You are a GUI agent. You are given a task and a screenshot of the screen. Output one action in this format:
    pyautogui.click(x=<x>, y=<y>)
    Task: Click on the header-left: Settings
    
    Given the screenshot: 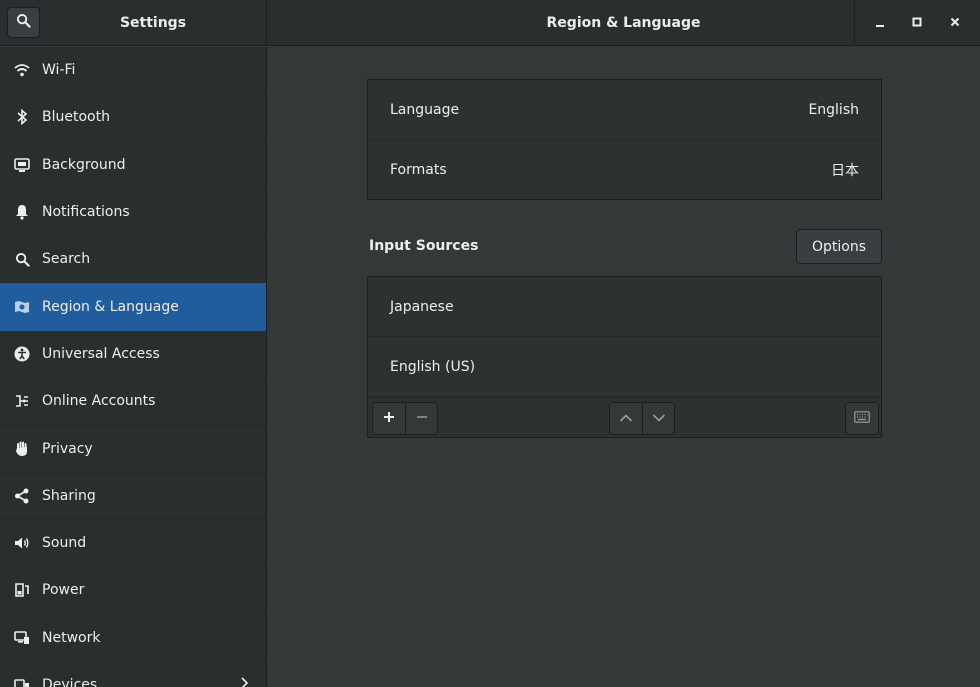 What is the action you would take?
    pyautogui.click(x=133, y=23)
    